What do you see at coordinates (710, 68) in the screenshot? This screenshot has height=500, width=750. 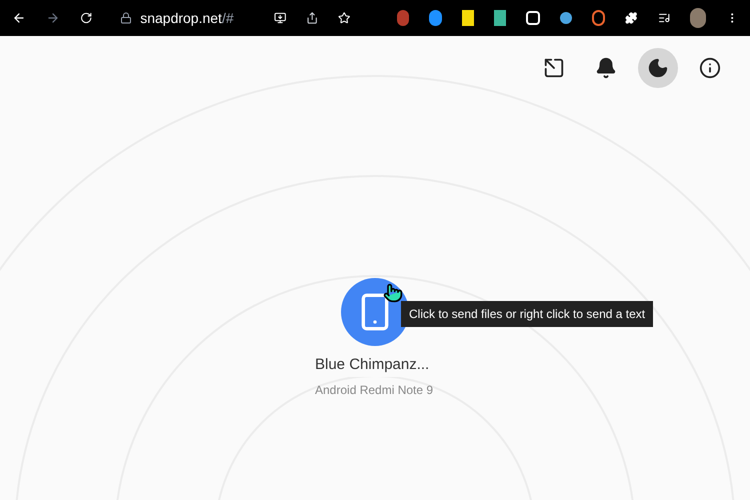 I see `info-icon` at bounding box center [710, 68].